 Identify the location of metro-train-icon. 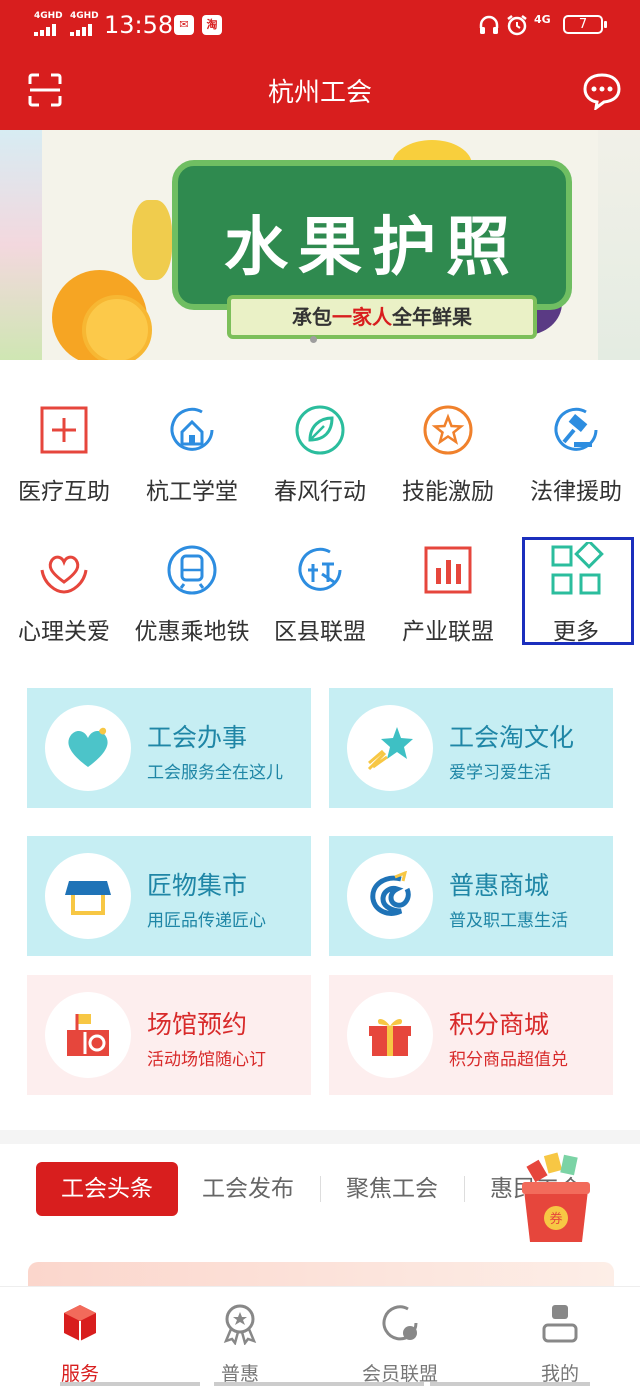
(192, 570).